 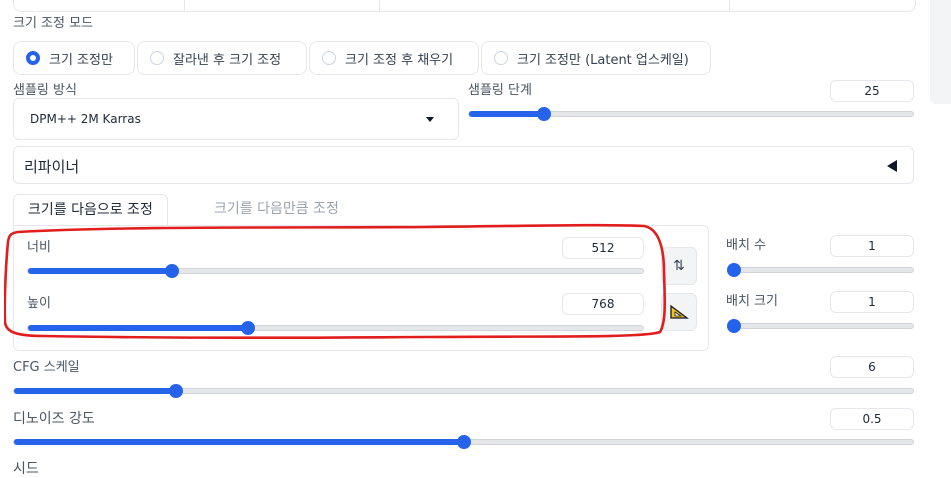 What do you see at coordinates (752, 301) in the screenshot?
I see `batch-size-label: 배치 크기` at bounding box center [752, 301].